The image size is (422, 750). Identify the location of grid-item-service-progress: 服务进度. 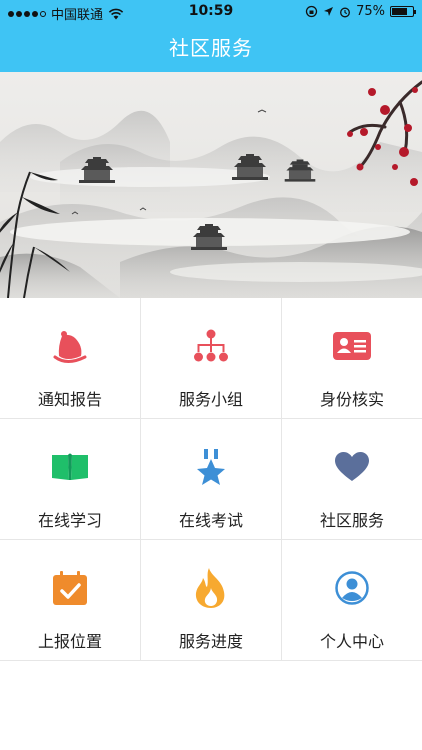
(211, 600).